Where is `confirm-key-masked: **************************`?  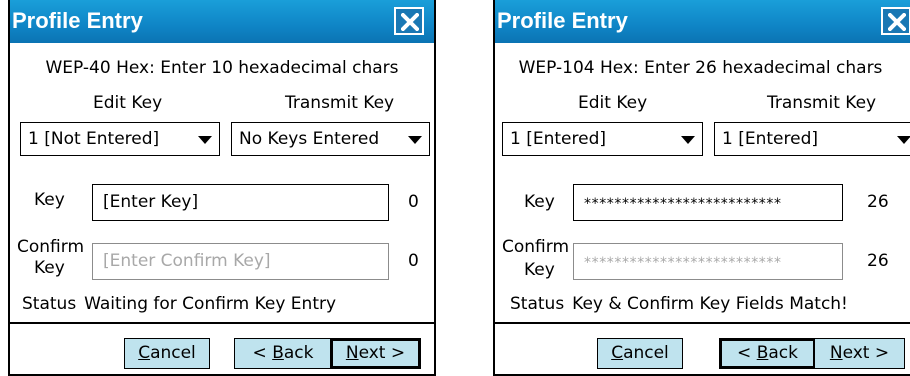 confirm-key-masked: ************************** is located at coordinates (683, 263).